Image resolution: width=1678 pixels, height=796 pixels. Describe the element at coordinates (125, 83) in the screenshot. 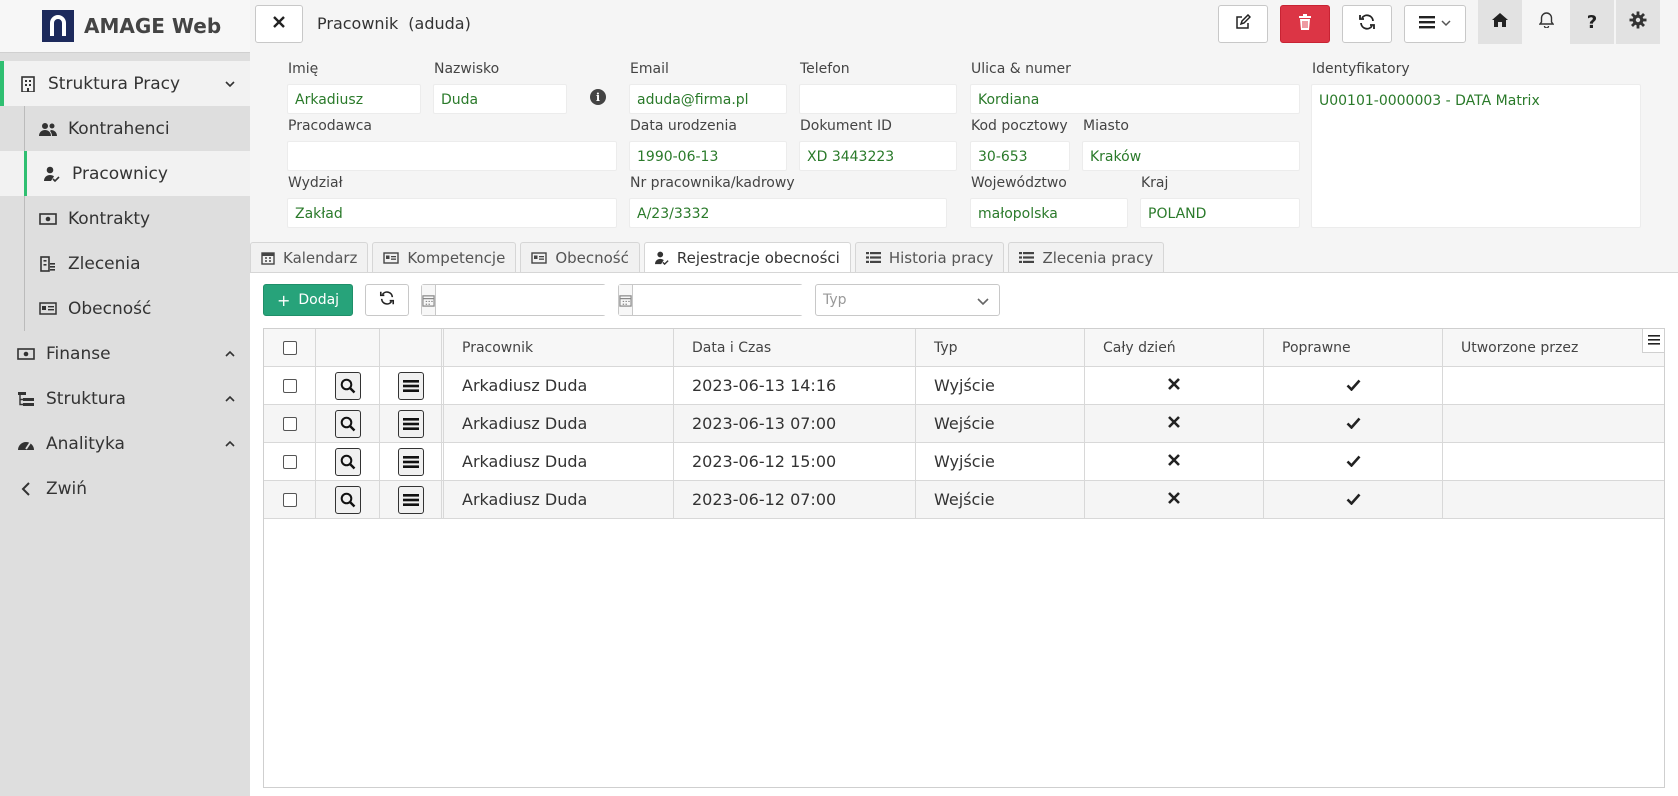

I see `sidebar-section-struktura-pracy: Struktura Pracy` at that location.